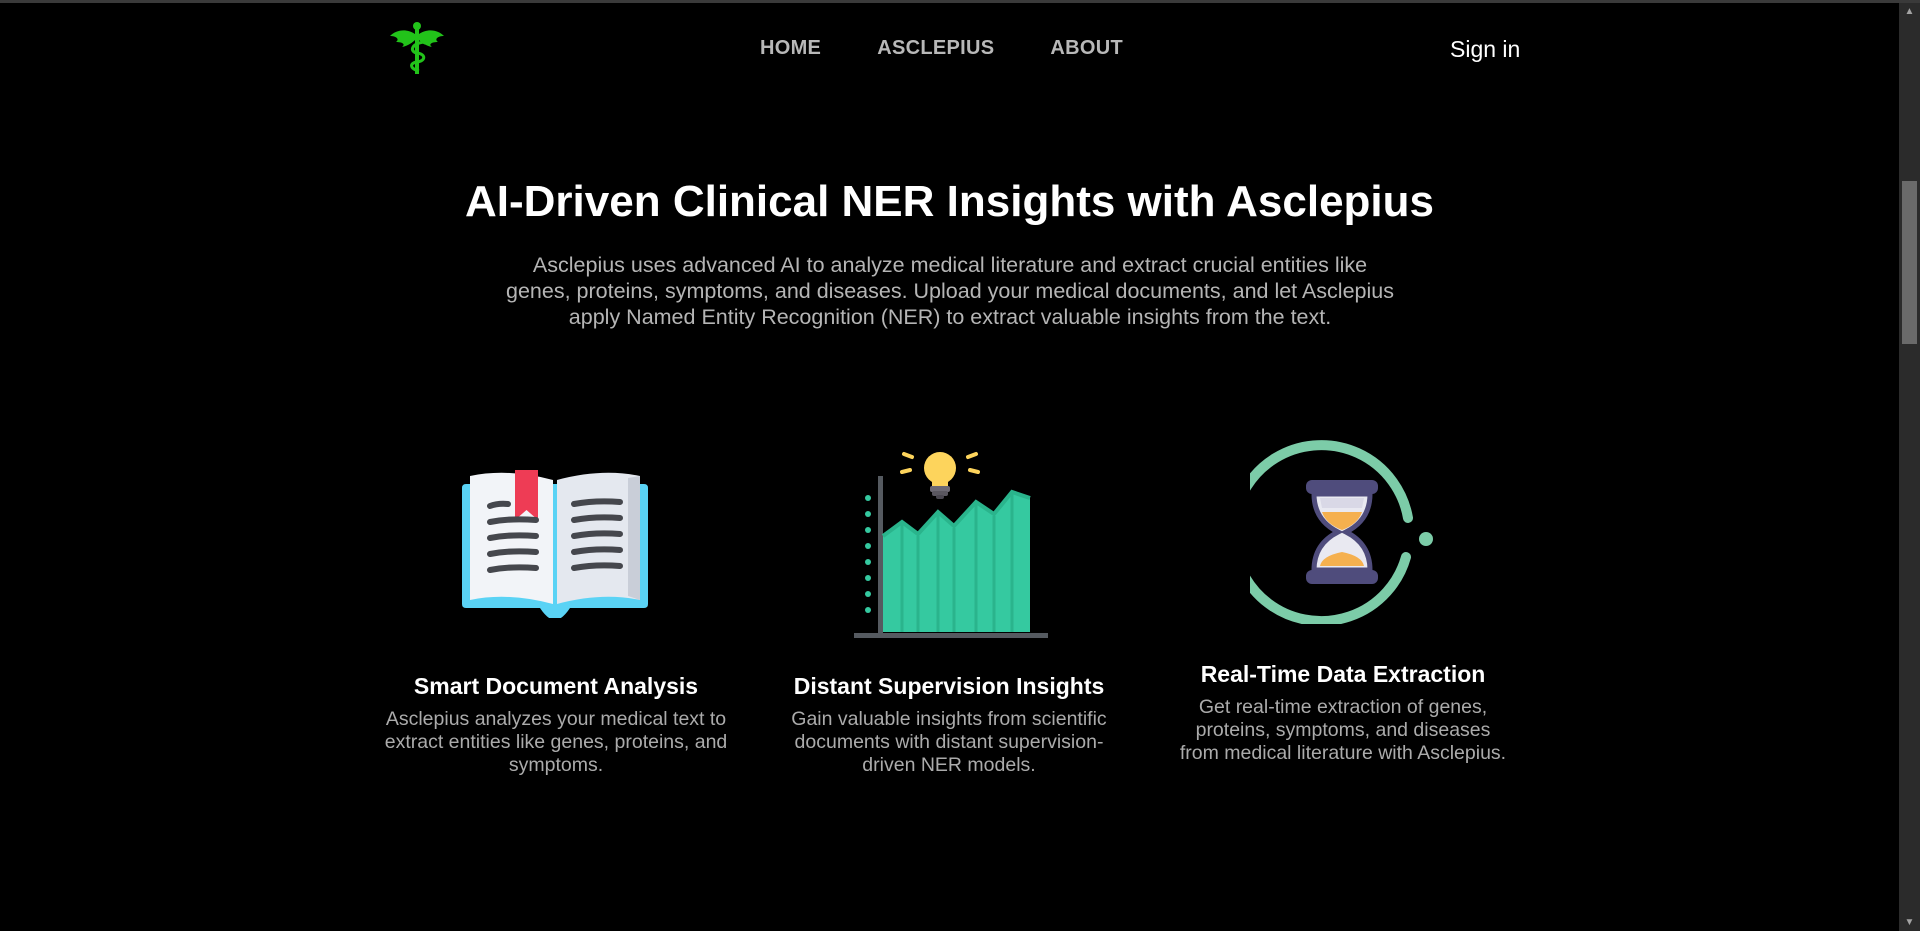 The image size is (1920, 931). I want to click on hourglass-timer-icon, so click(1334, 534).